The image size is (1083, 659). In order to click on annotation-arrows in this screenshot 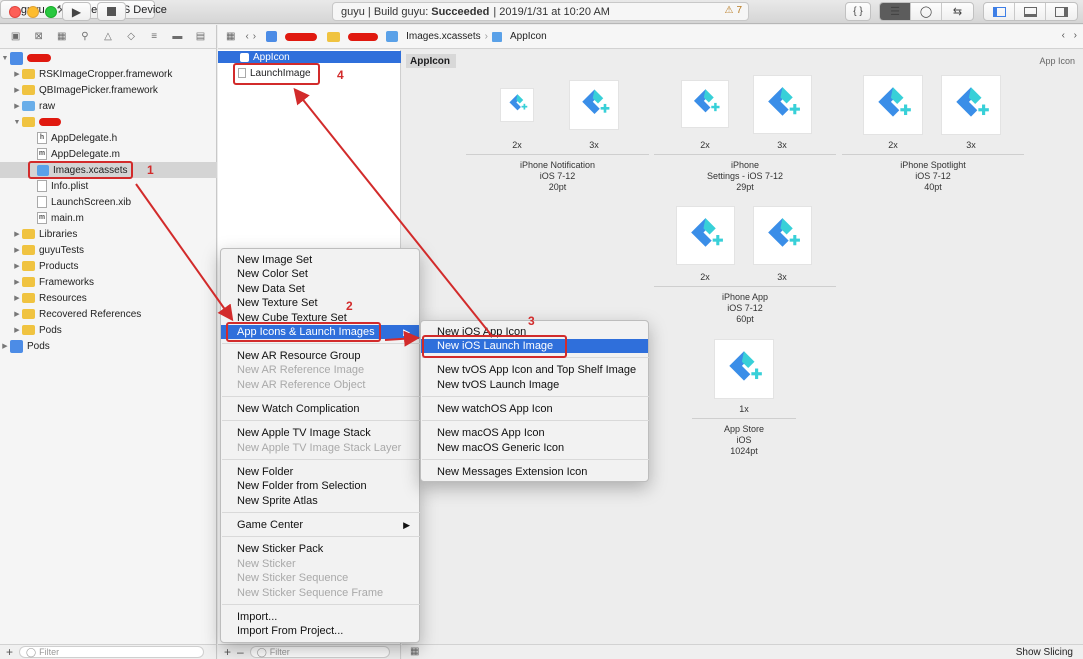, I will do `click(314, 217)`.